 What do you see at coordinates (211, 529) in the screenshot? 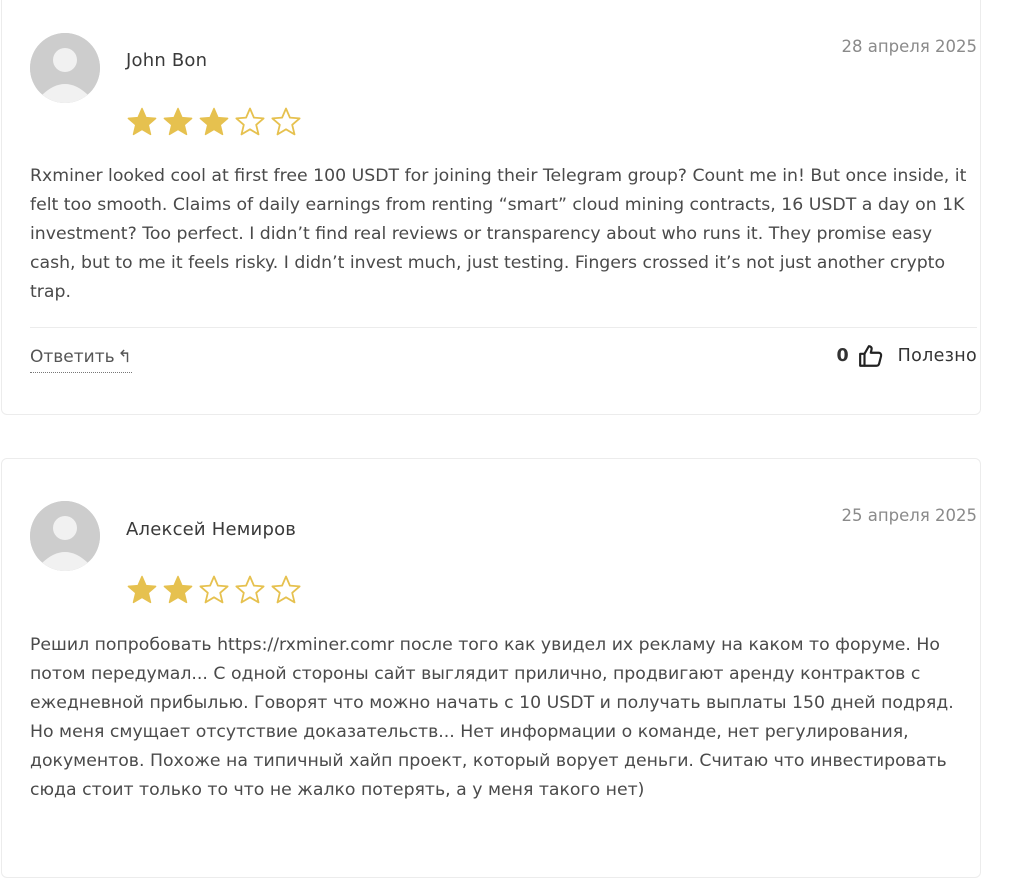
I see `review-author: Алексей Немиров` at bounding box center [211, 529].